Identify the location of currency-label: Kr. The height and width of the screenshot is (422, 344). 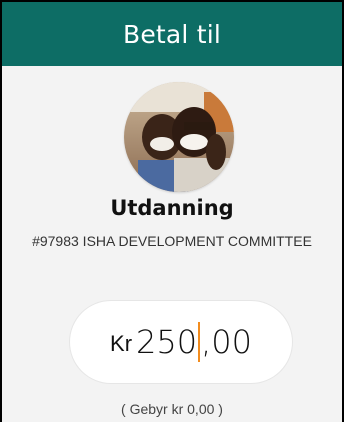
(121, 343).